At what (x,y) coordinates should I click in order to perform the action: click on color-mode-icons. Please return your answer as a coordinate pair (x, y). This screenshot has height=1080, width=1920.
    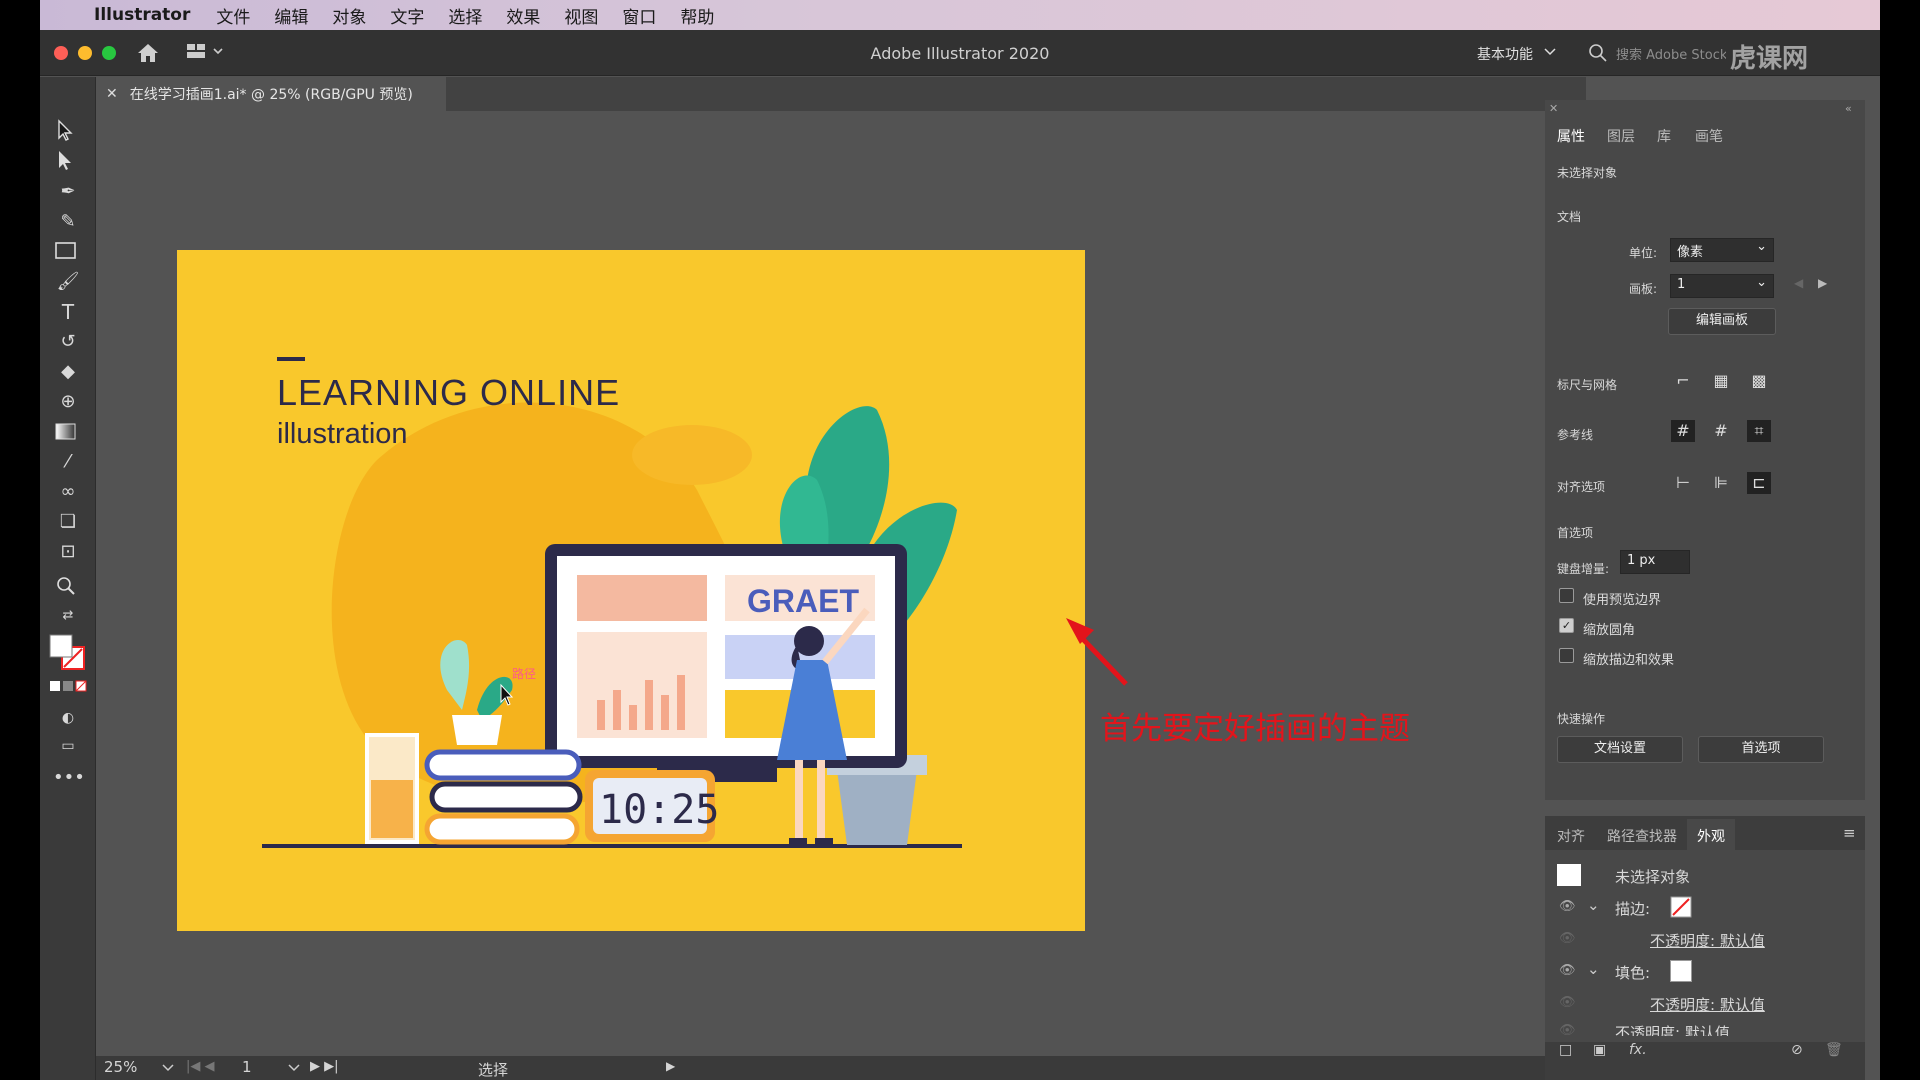
    Looking at the image, I should click on (68, 687).